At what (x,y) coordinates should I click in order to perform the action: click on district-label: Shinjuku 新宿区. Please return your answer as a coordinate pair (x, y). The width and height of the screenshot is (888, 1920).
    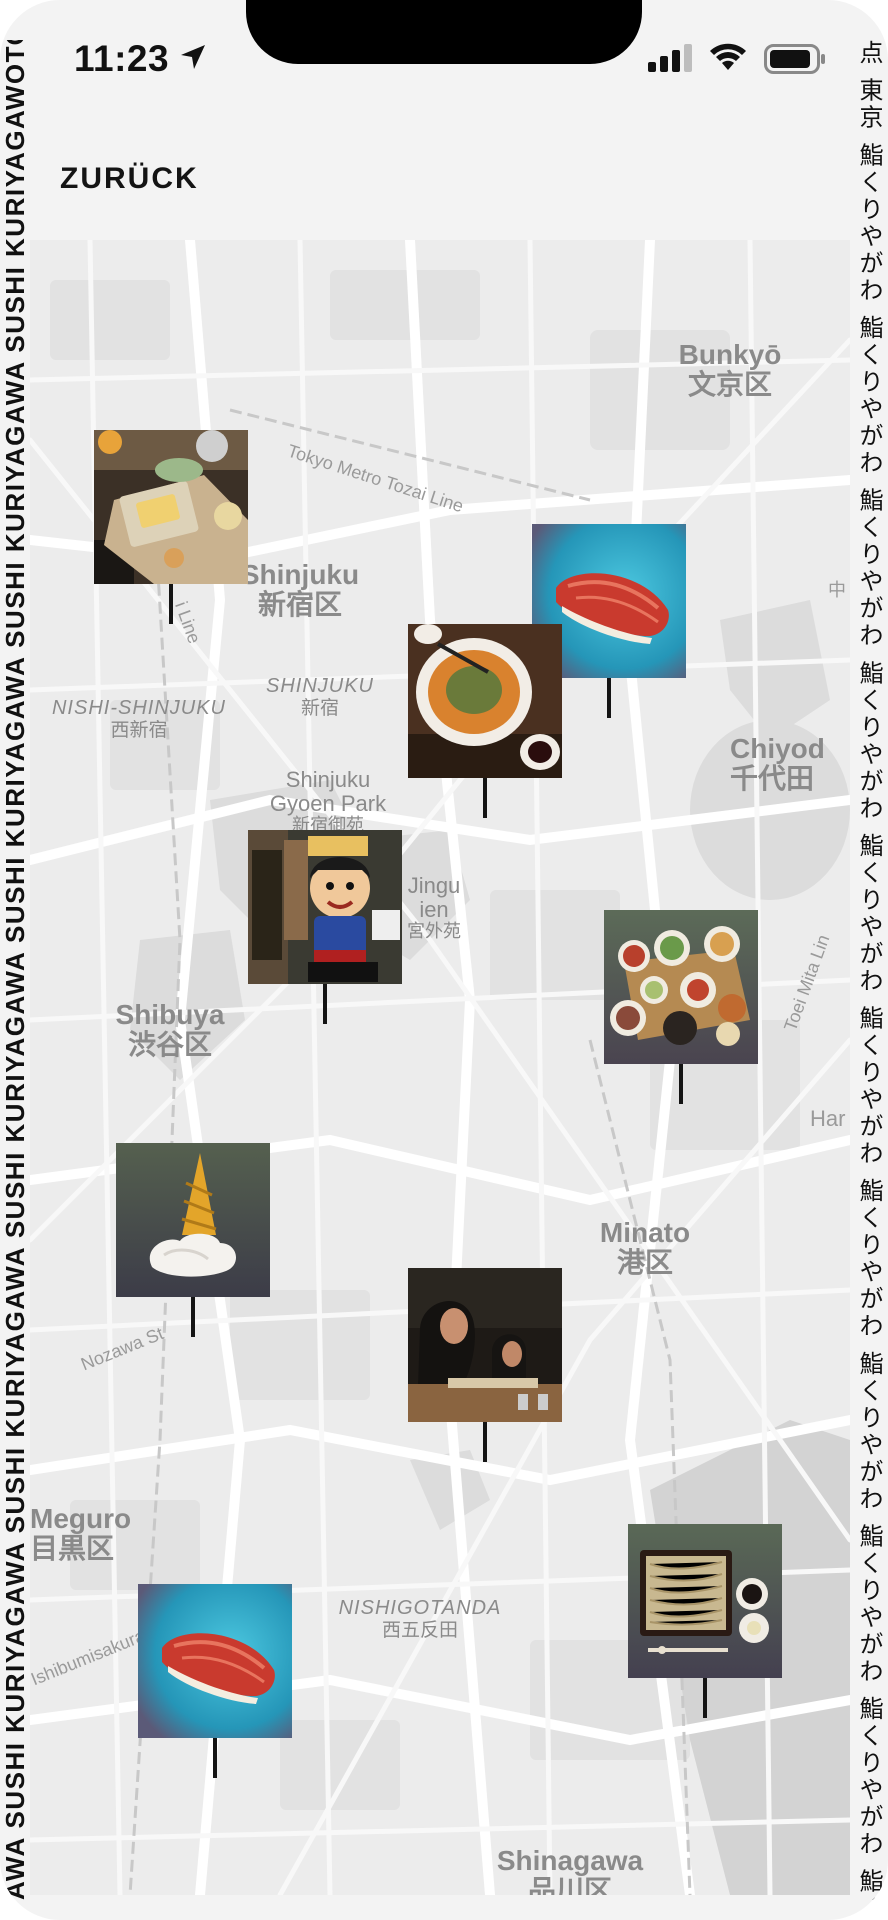
    Looking at the image, I should click on (300, 590).